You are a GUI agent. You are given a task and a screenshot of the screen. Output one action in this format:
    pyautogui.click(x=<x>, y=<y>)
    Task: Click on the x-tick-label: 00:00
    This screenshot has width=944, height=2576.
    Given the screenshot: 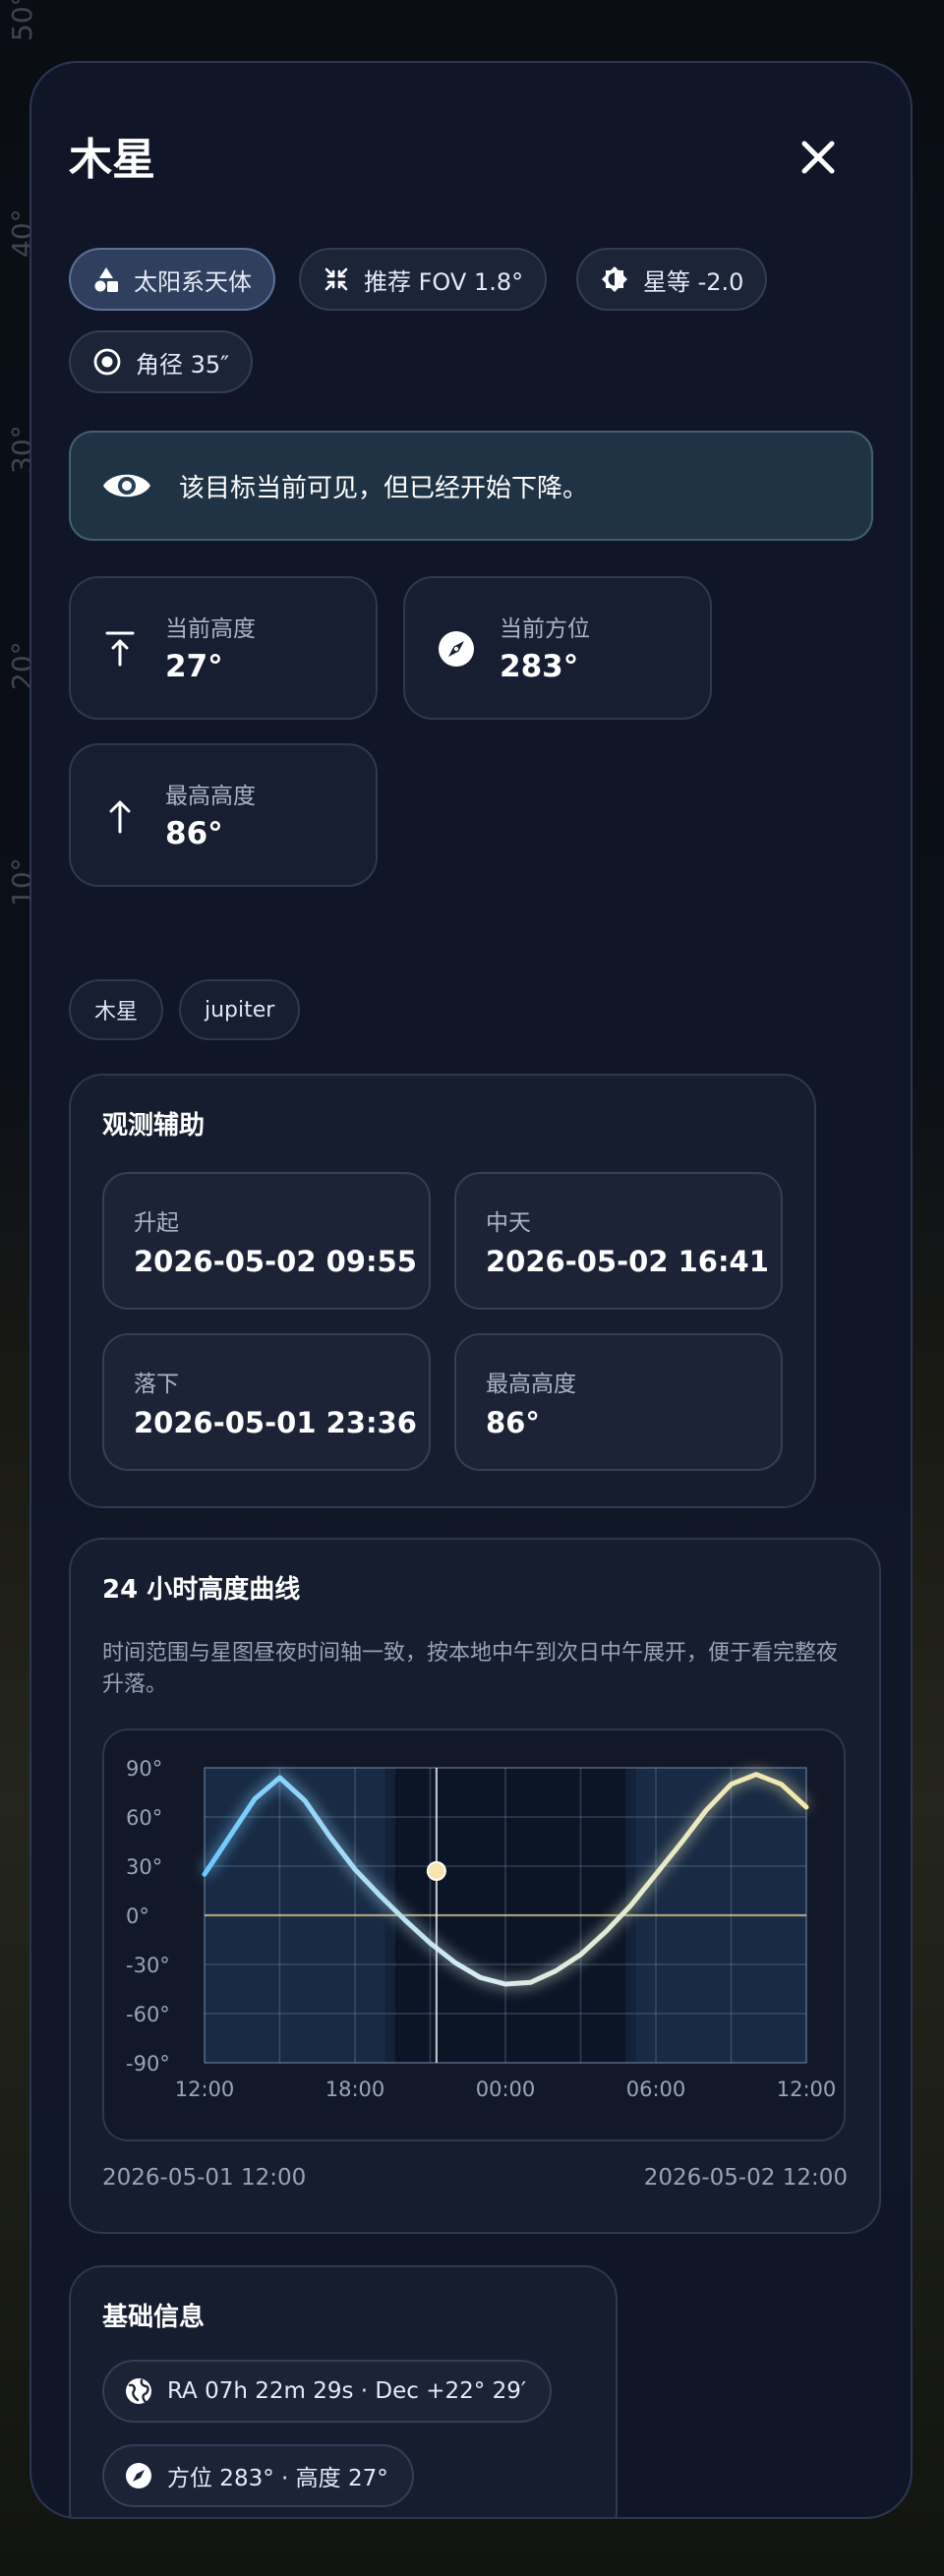 What is the action you would take?
    pyautogui.click(x=506, y=2089)
    